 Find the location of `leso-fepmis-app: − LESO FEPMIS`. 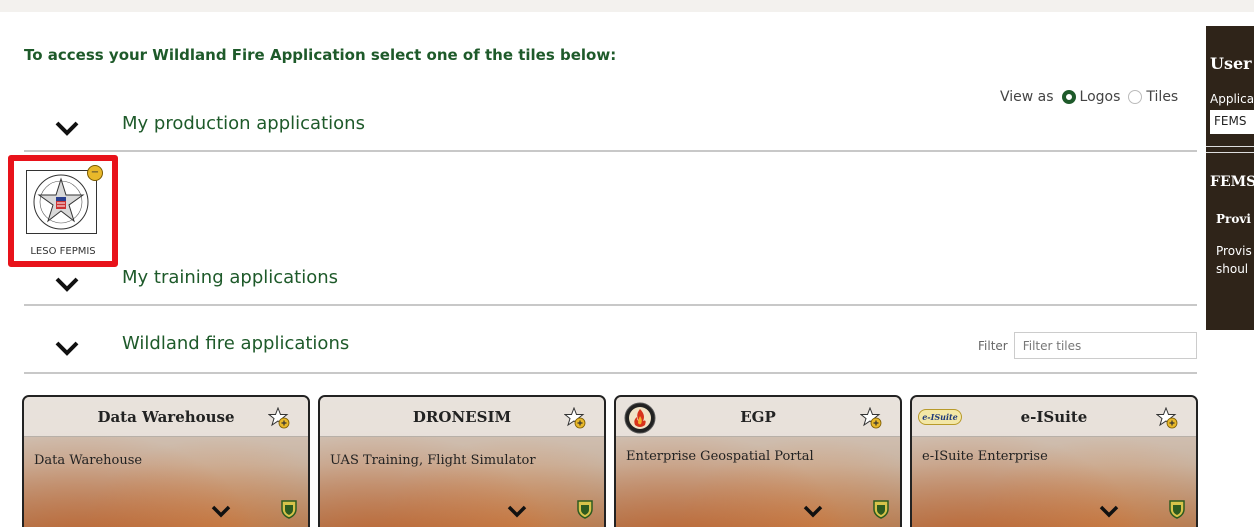

leso-fepmis-app: − LESO FEPMIS is located at coordinates (63, 211).